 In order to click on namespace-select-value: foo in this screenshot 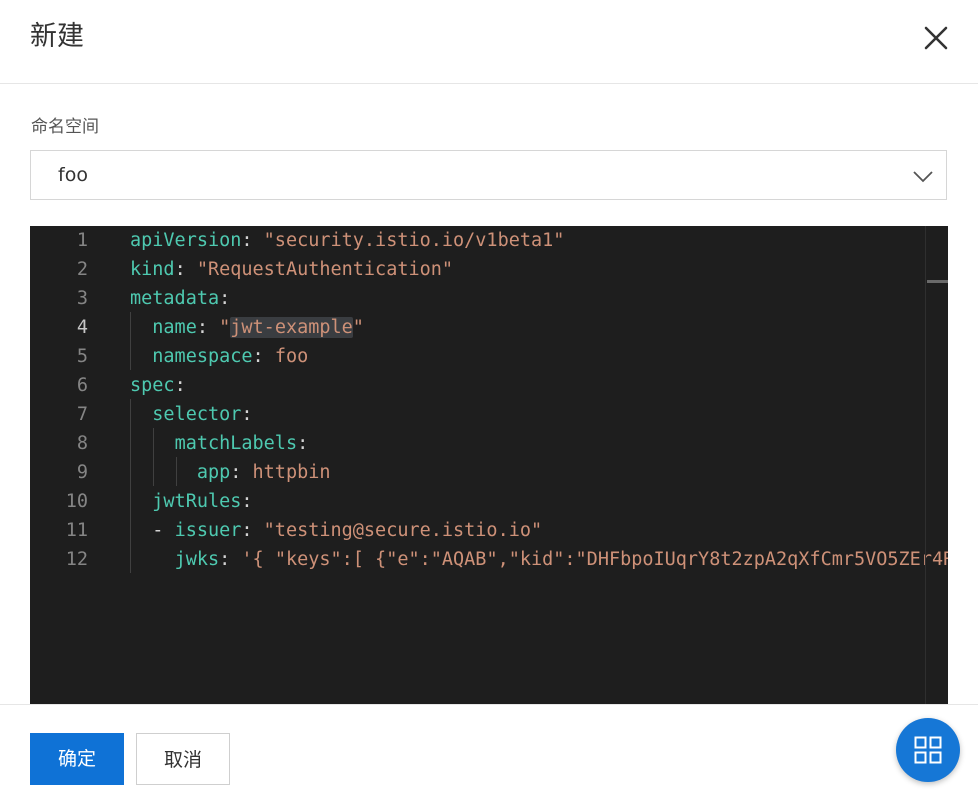, I will do `click(73, 175)`.